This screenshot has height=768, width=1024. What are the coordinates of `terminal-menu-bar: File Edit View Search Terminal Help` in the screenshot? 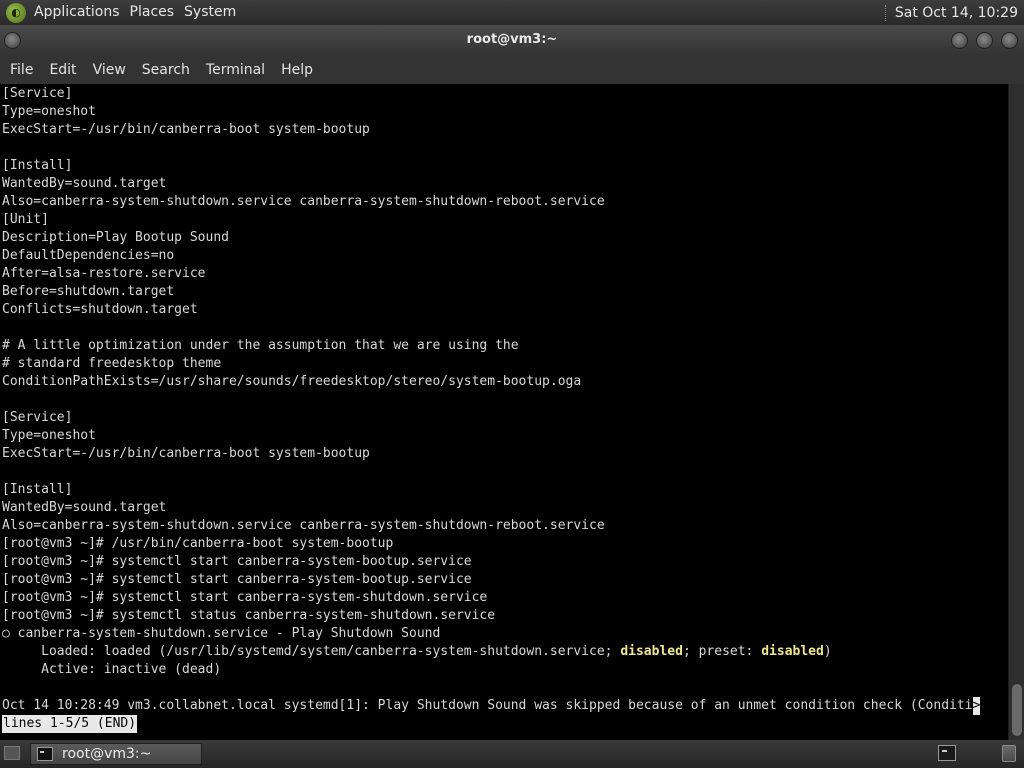 It's located at (512, 70).